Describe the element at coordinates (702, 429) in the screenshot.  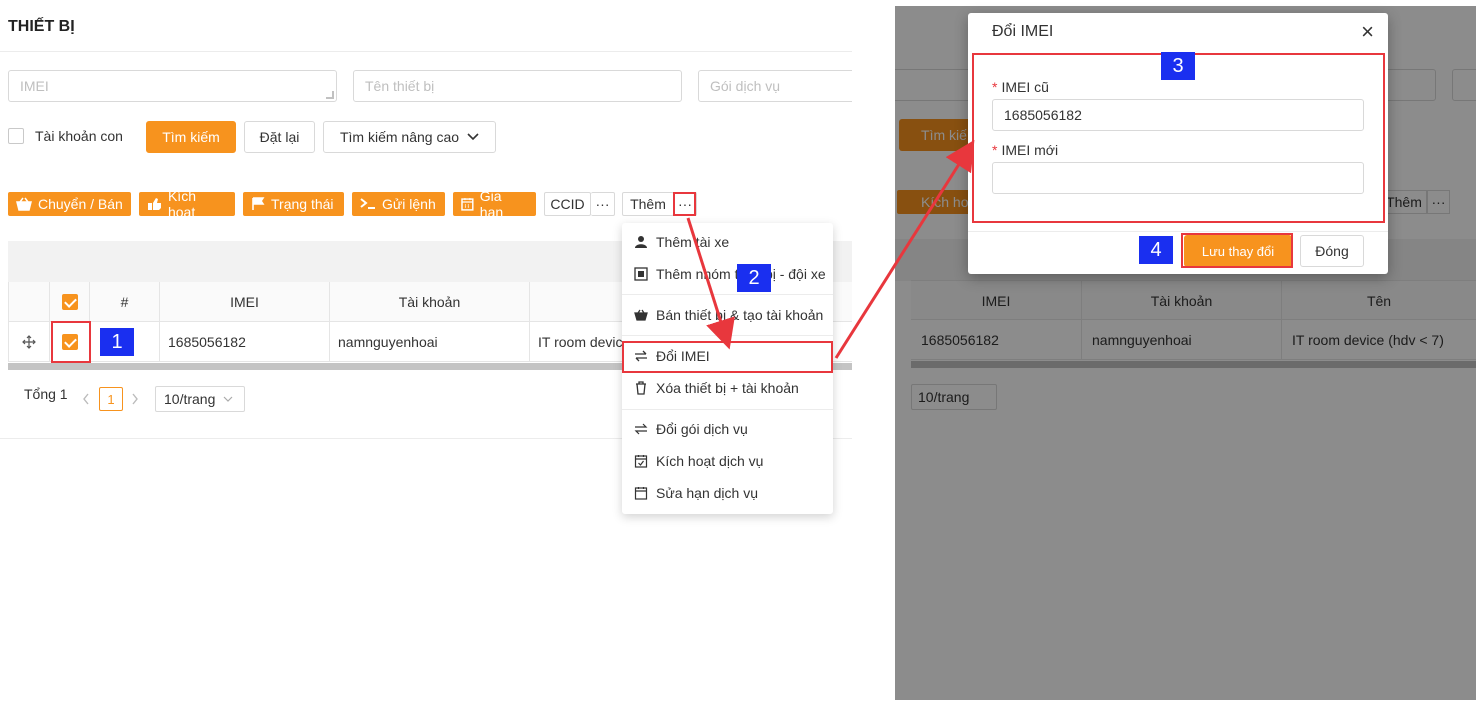
I see `menu-item-label: Đổi gói dịch vụ` at that location.